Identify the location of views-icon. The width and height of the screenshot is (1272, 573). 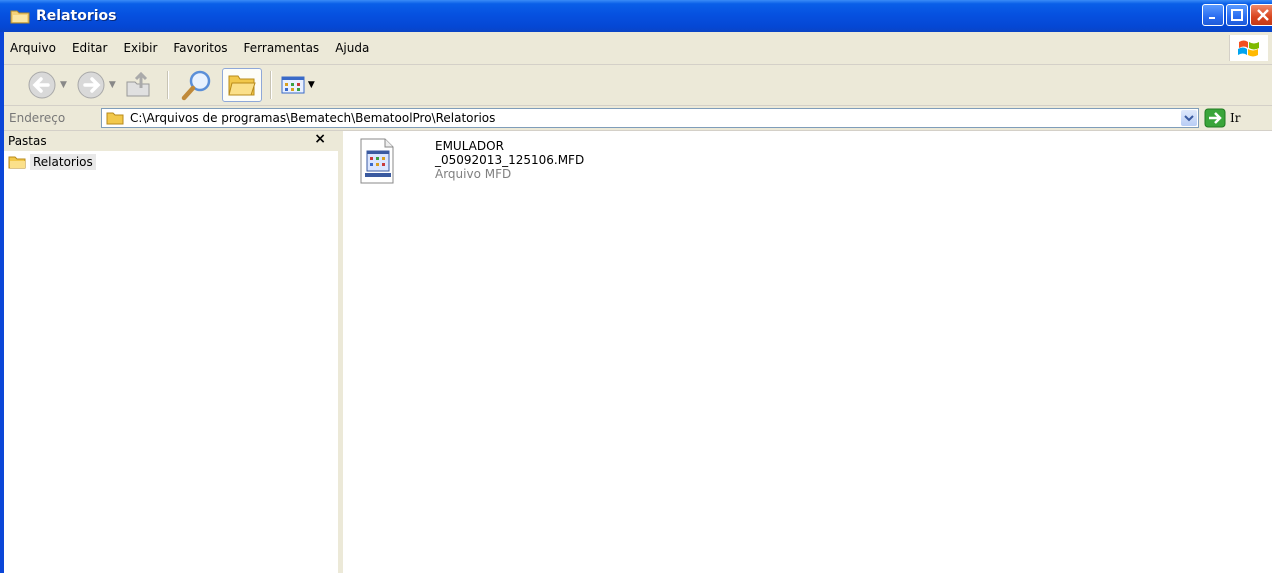
(293, 85).